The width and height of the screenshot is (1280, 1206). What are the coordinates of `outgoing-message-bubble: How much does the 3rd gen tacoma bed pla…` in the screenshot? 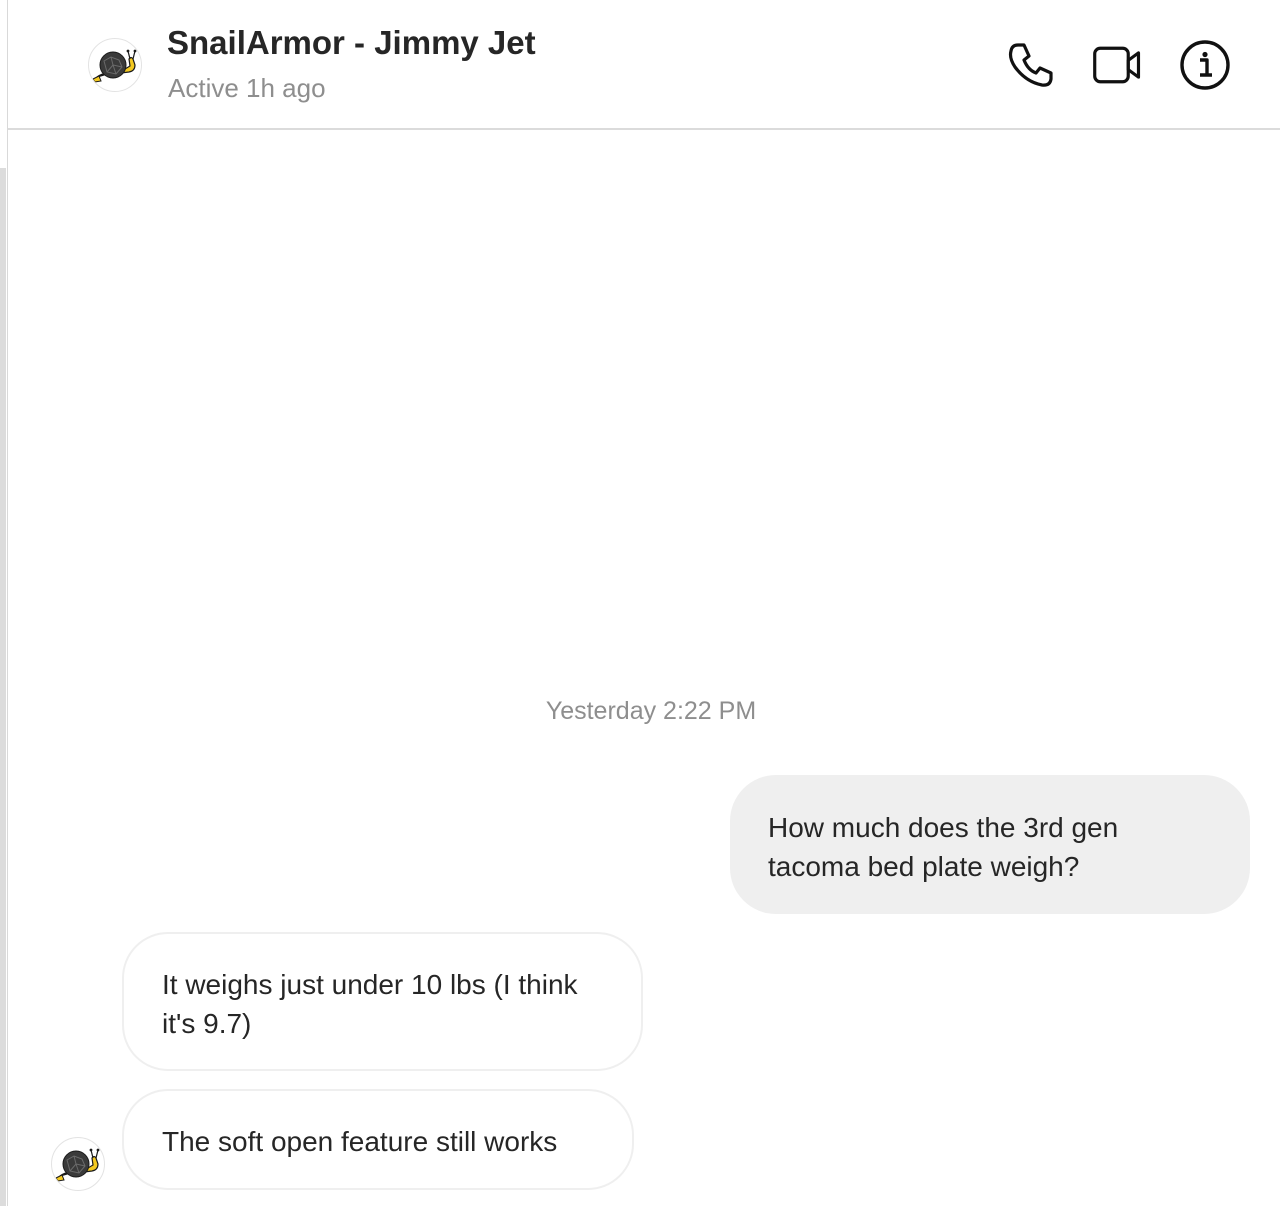 It's located at (990, 844).